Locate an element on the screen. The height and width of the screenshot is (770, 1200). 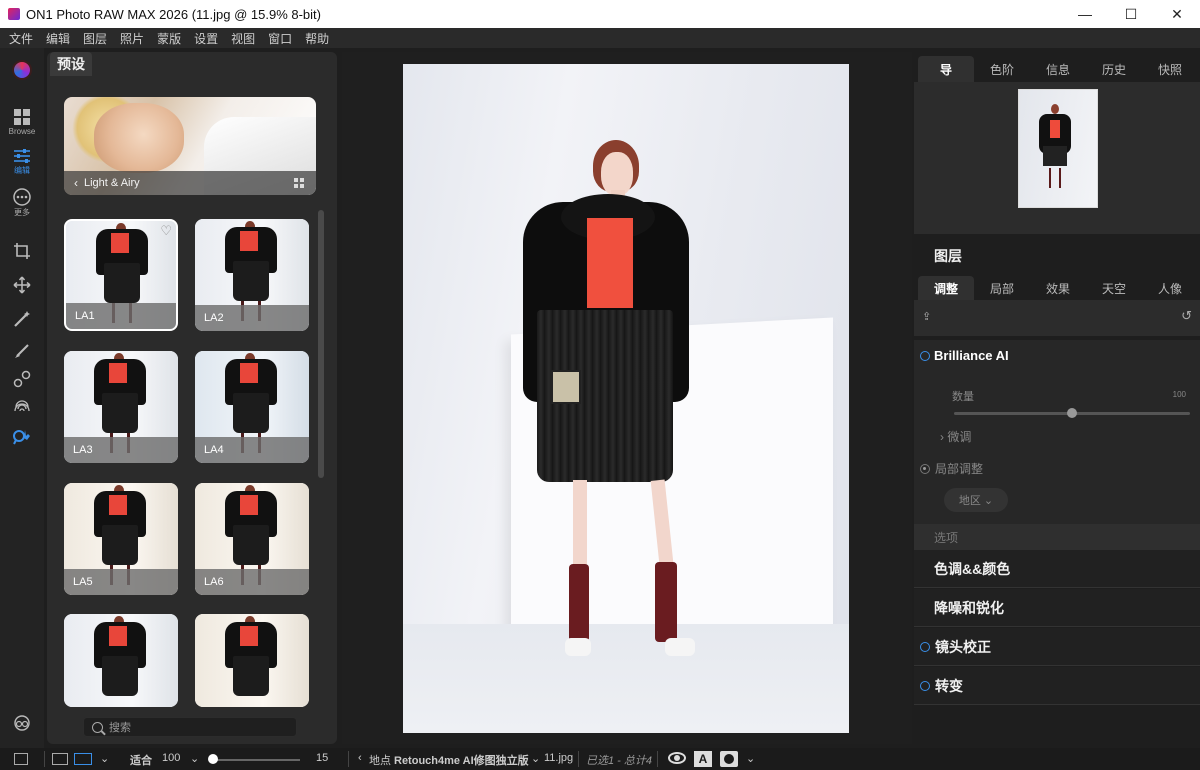
region-label: 地区 is located at coordinates (969, 501).